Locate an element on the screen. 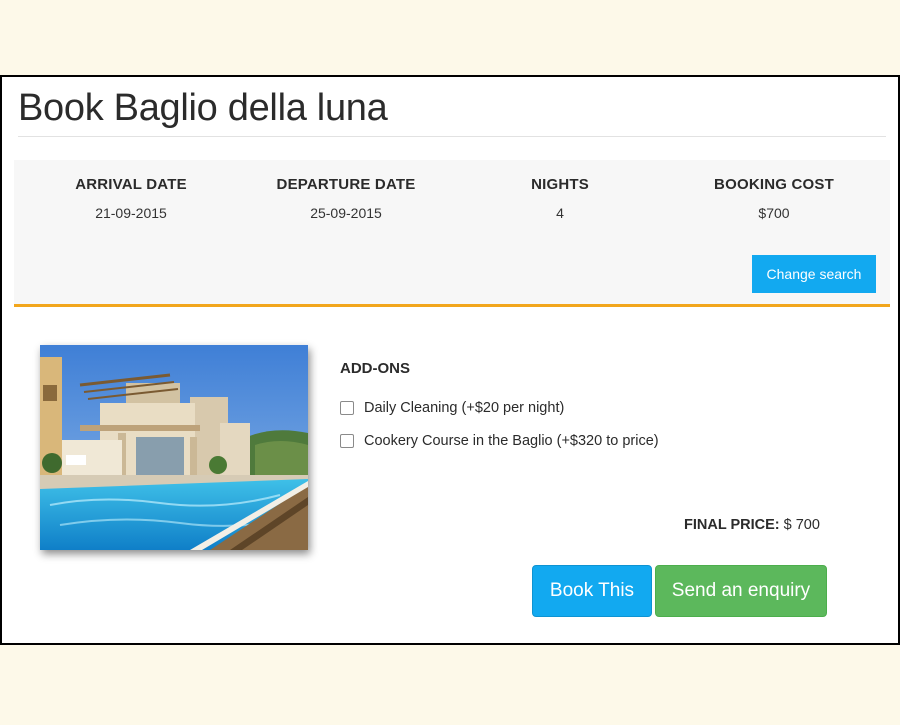  arrival-date-column: ARRIVAL DATE 21-09-2015 is located at coordinates (131, 198).